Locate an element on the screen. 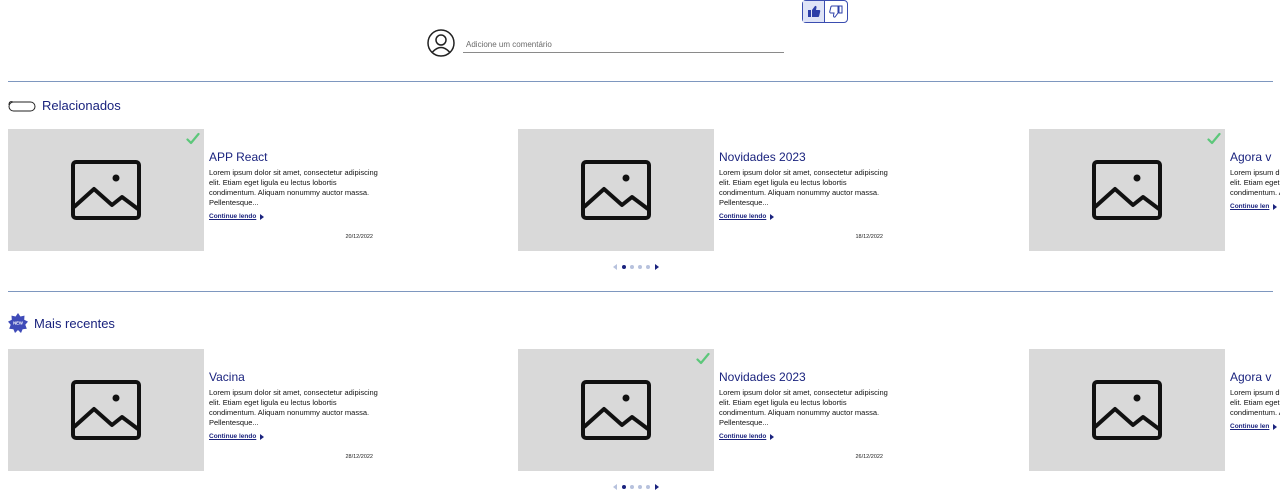 The width and height of the screenshot is (1280, 493). comment-row is located at coordinates (605, 43).